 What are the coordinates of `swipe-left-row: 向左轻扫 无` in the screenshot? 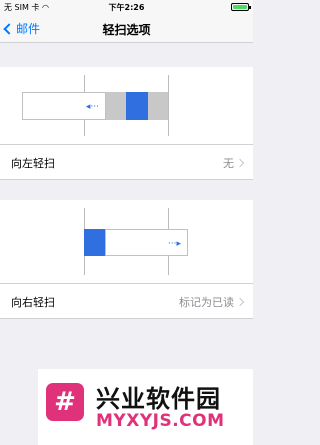 It's located at (126, 162).